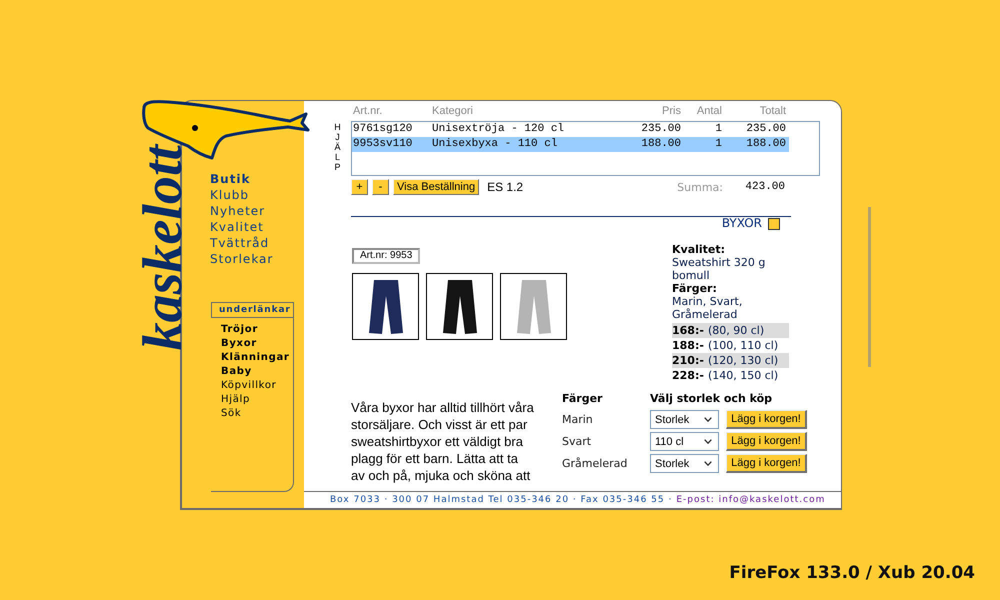 This screenshot has width=1000, height=600. I want to click on category-title: BYXOR, so click(742, 223).